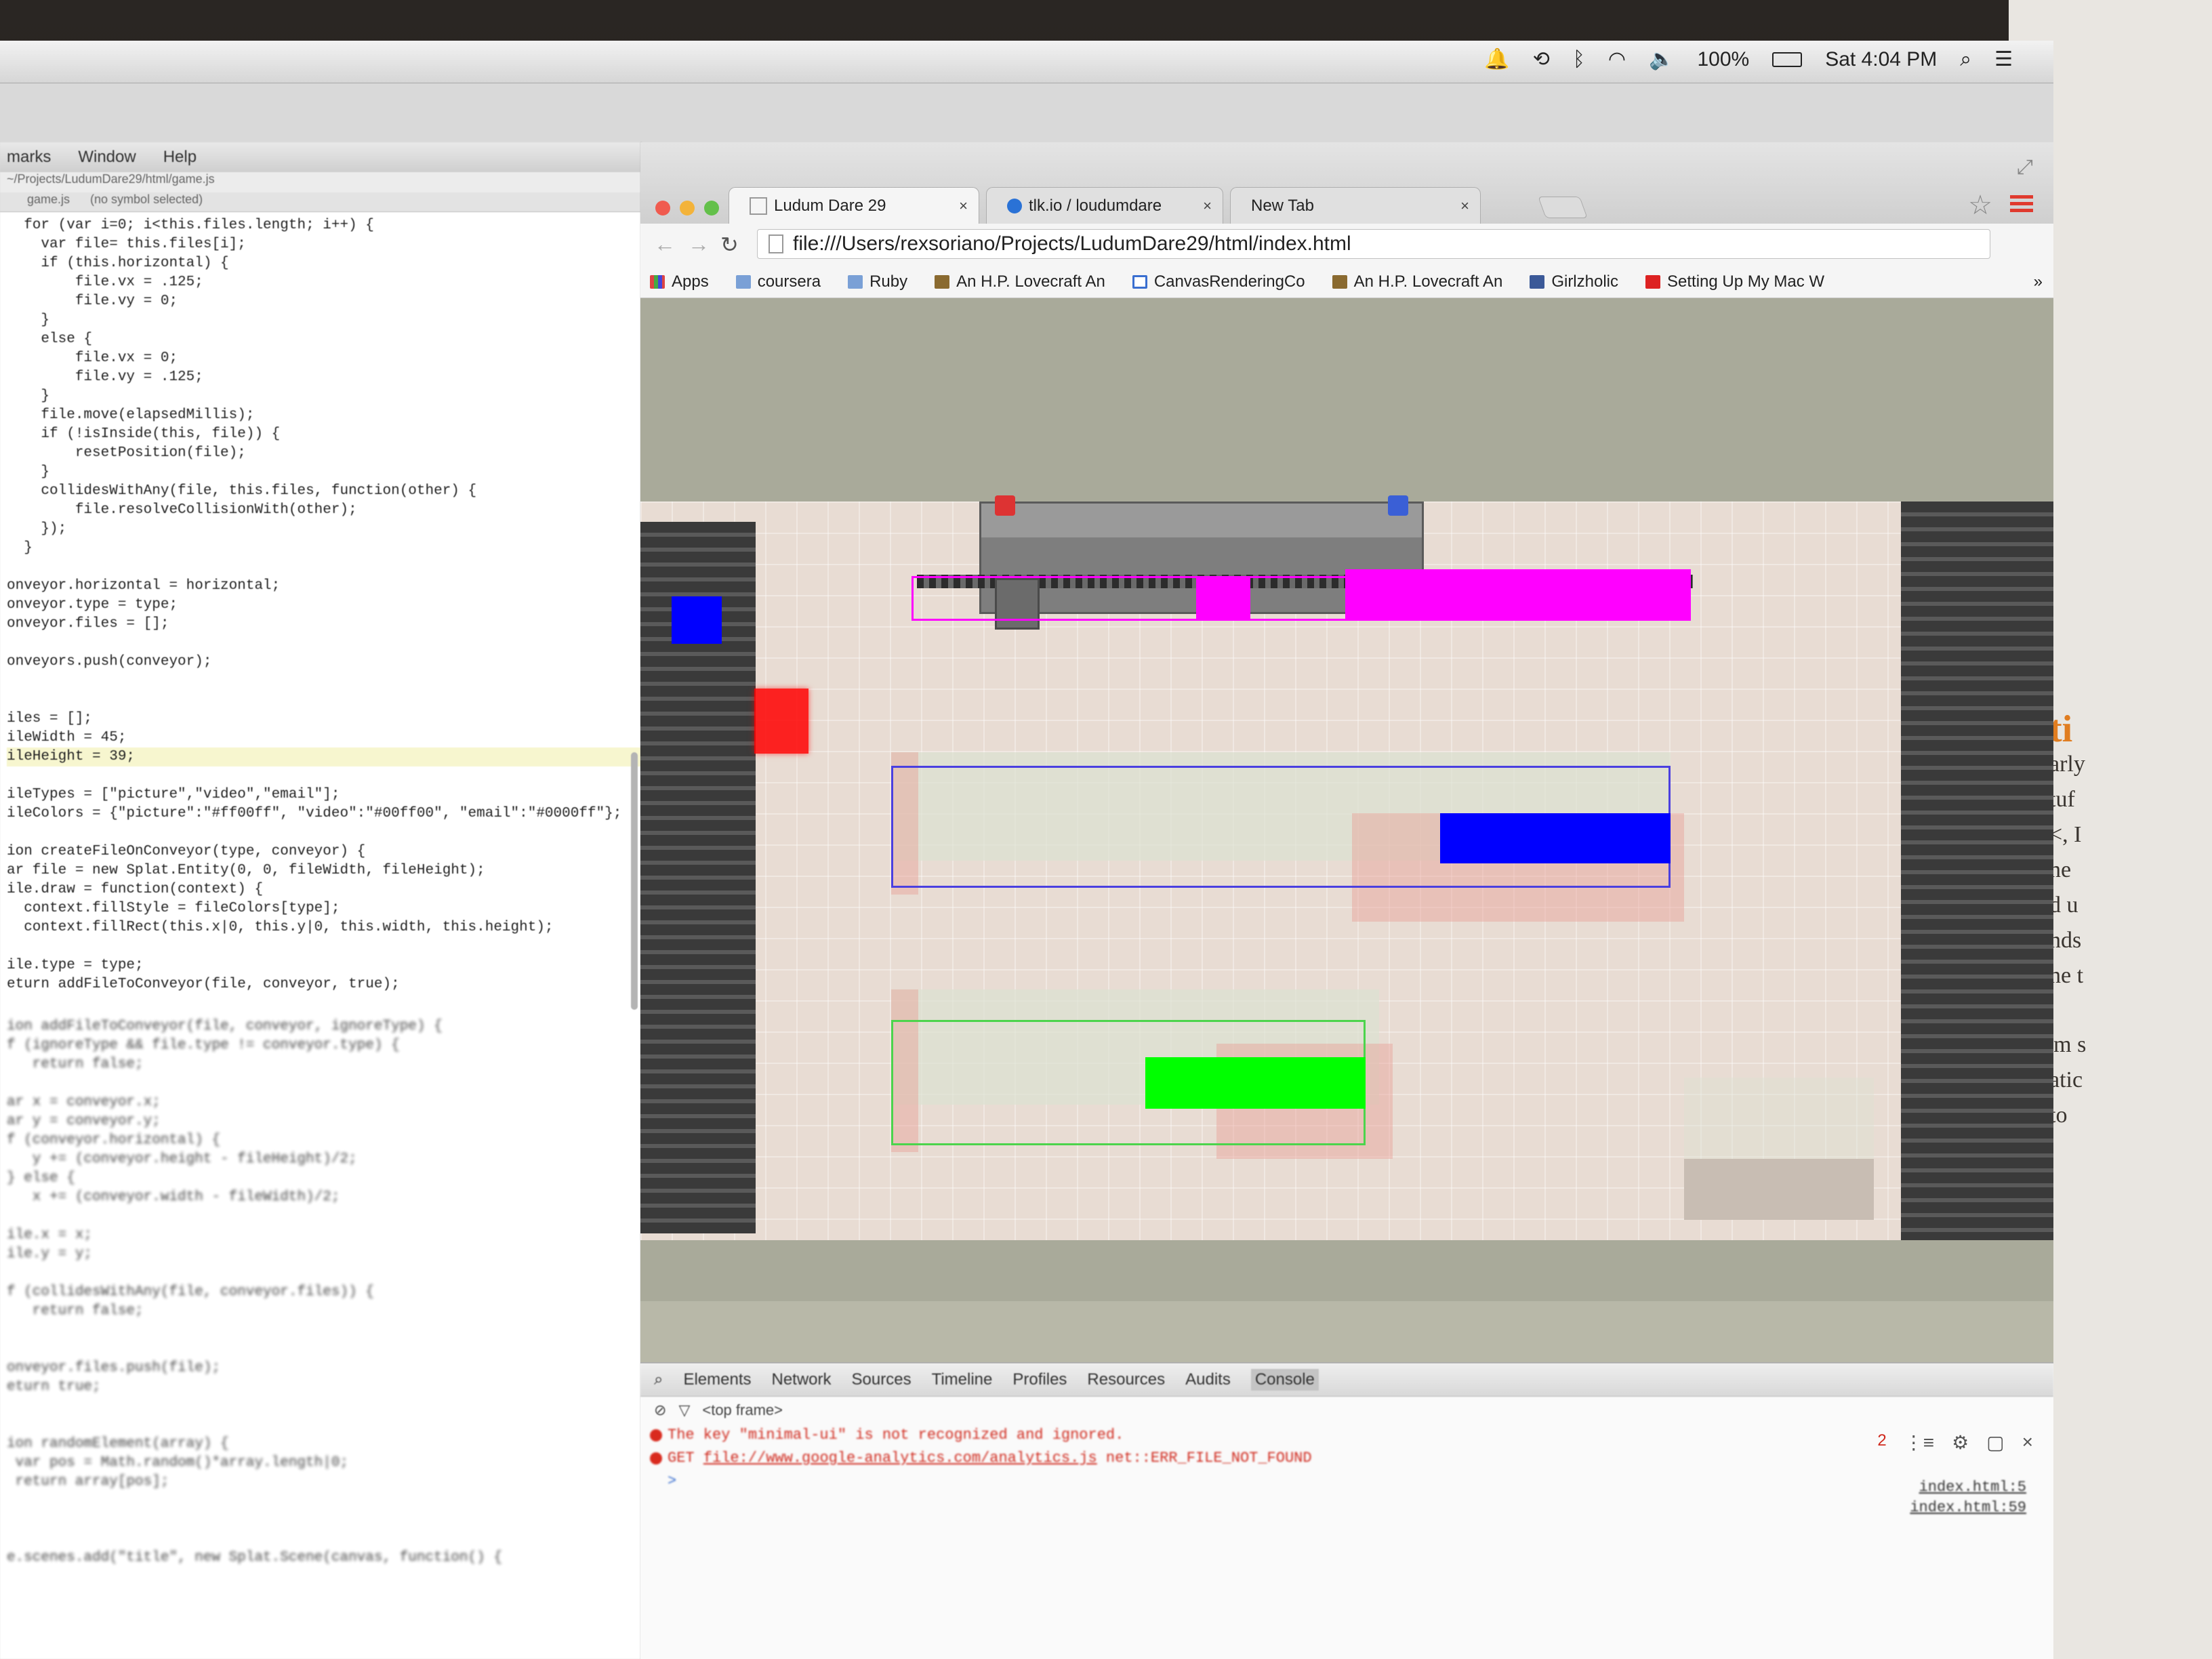 The image size is (2212, 1659). What do you see at coordinates (178, 1463) in the screenshot?
I see `code-line: var pos = Math.random()*array.length|0;` at bounding box center [178, 1463].